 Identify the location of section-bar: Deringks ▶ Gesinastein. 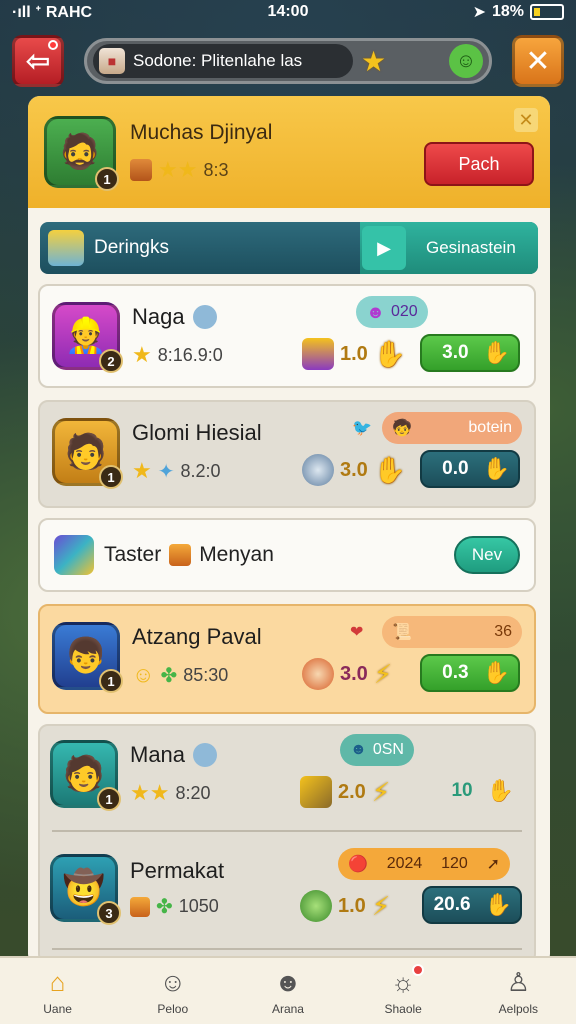
(289, 248).